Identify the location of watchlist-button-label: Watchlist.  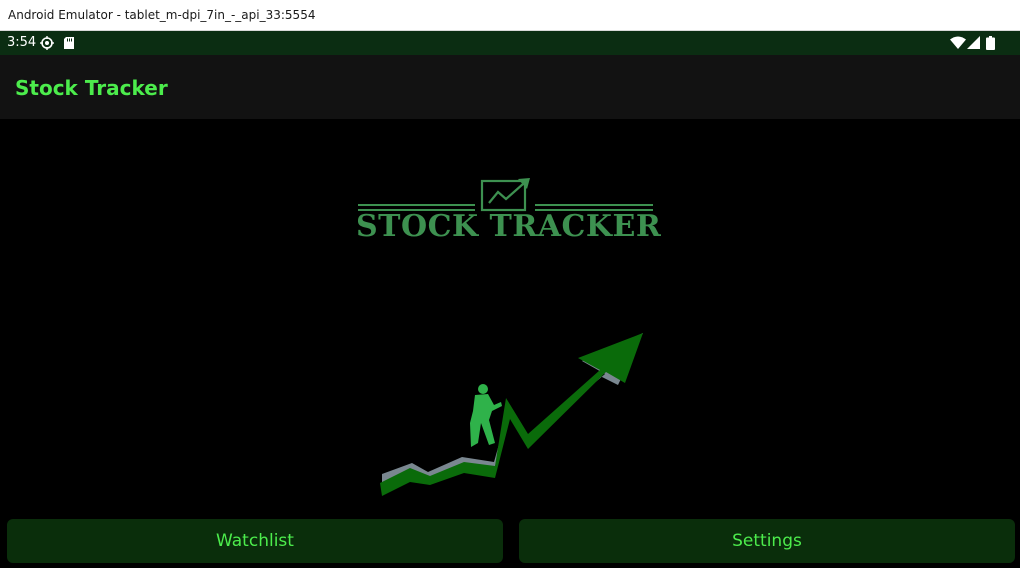
(255, 541).